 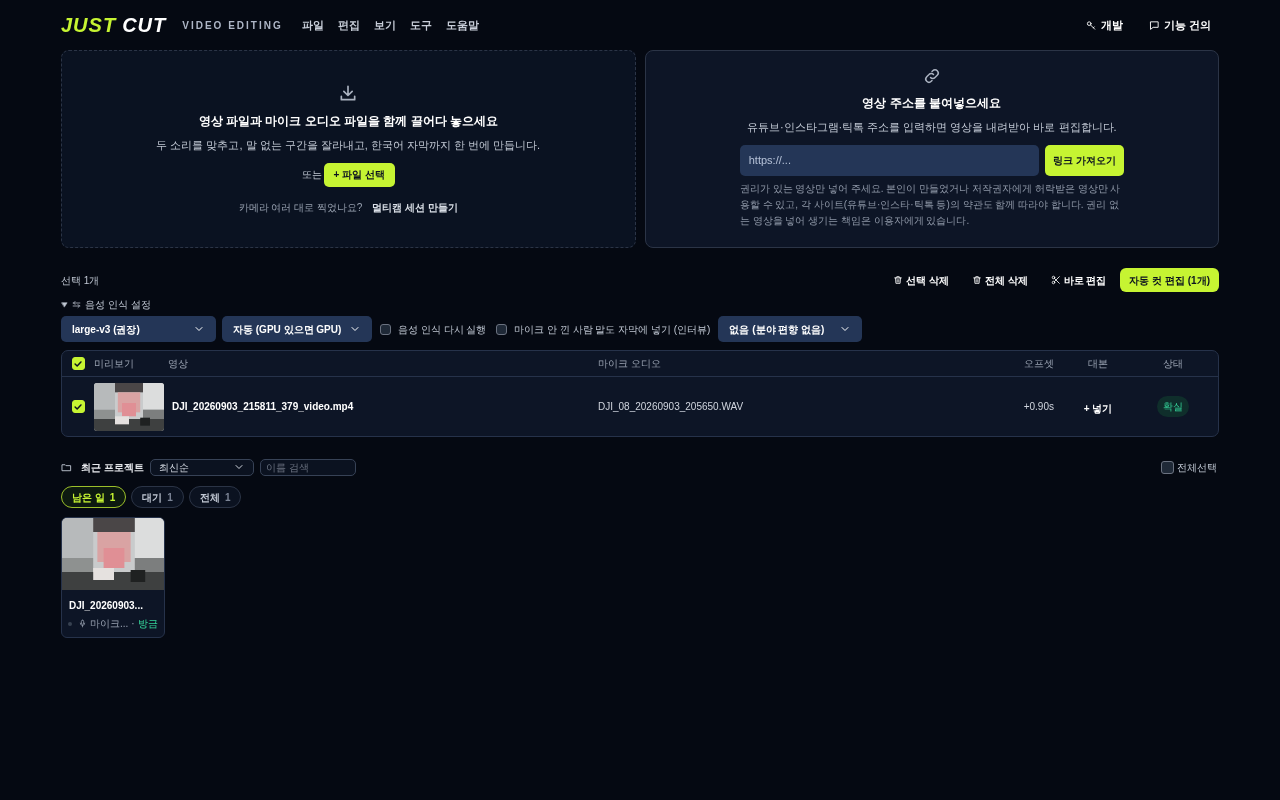 I want to click on drop-zone: 영상 파일과 마이크 오디오 파일을 함께 끌어다 놓으세요 두 소리를 맞추고, 말 없는 구간을 잘라내고, 한국어 자막까지 한 번에 만듭니다. 또는 + 파일 선택 카메라 여러 대로 찍었나요? 멀티캠 세션 만들기, so click(x=348, y=149).